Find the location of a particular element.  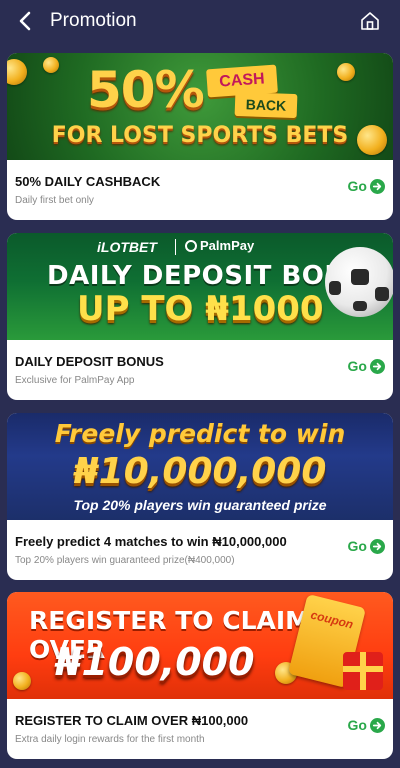

chevron-left-icon is located at coordinates (26, 21).